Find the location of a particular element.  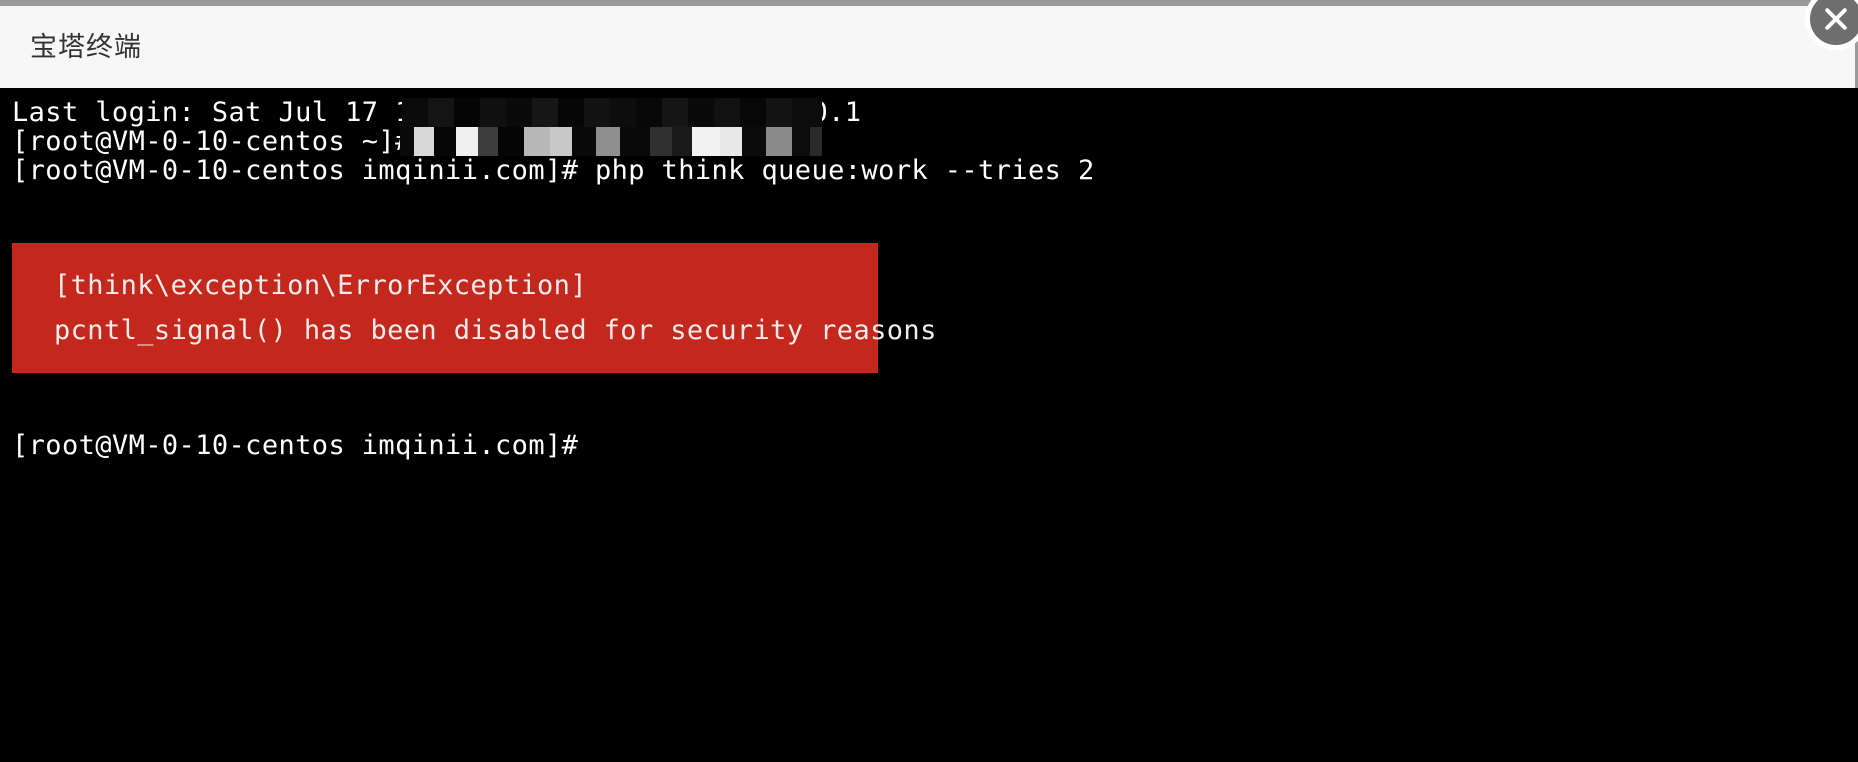

close-icon is located at coordinates (1831, 25).